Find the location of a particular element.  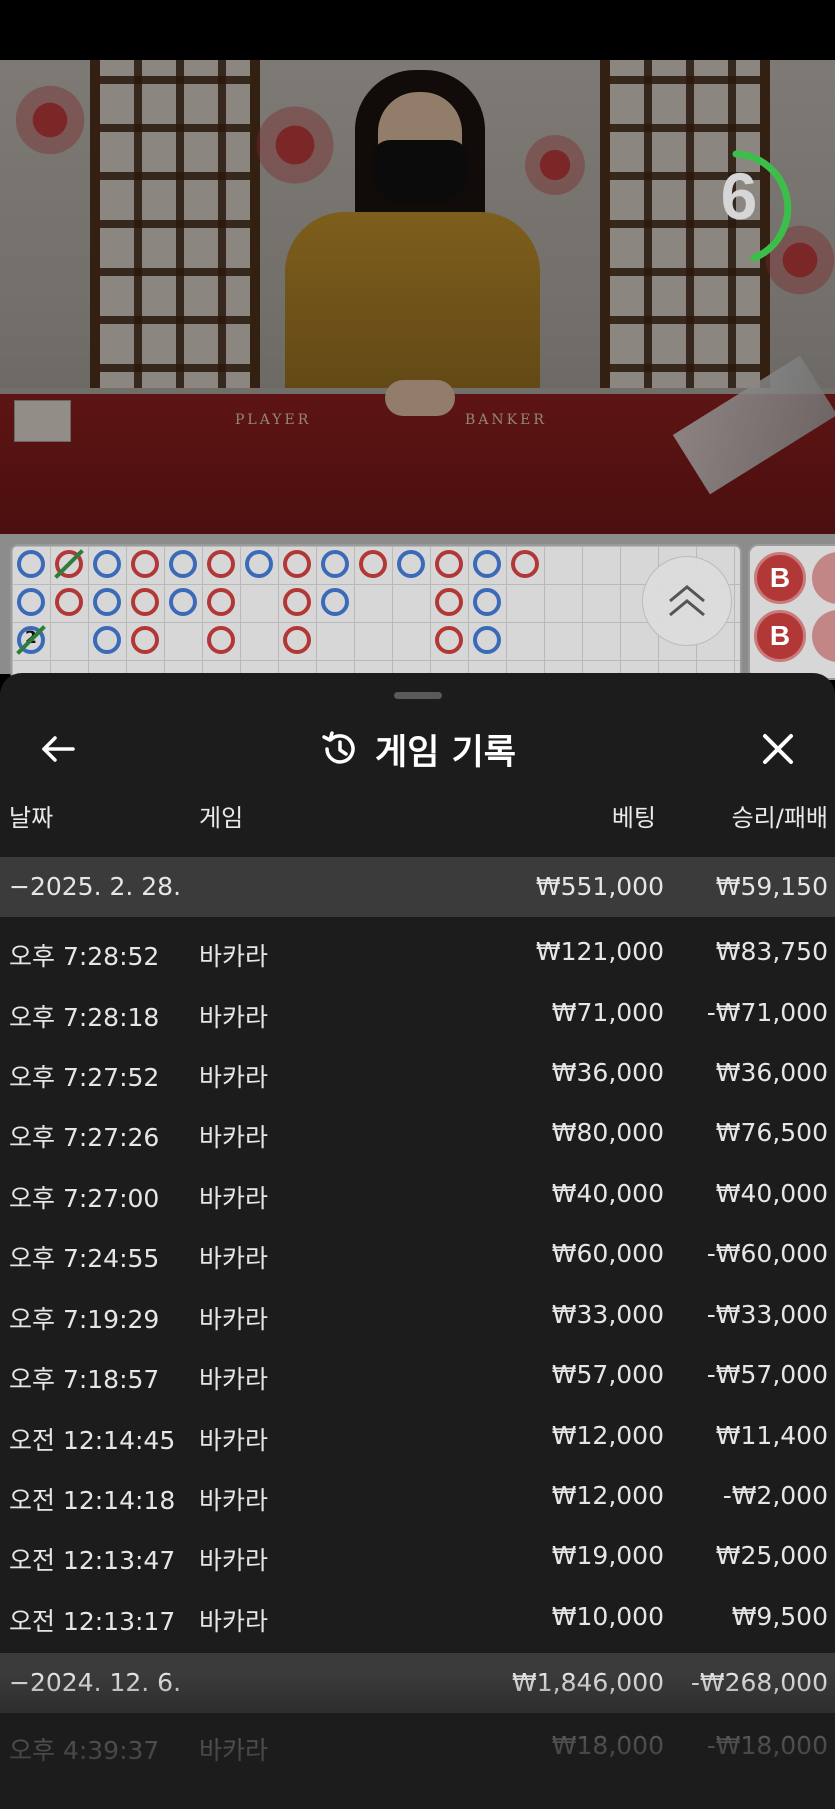

row-time: 오후 7:28:18 is located at coordinates (84, 1017).